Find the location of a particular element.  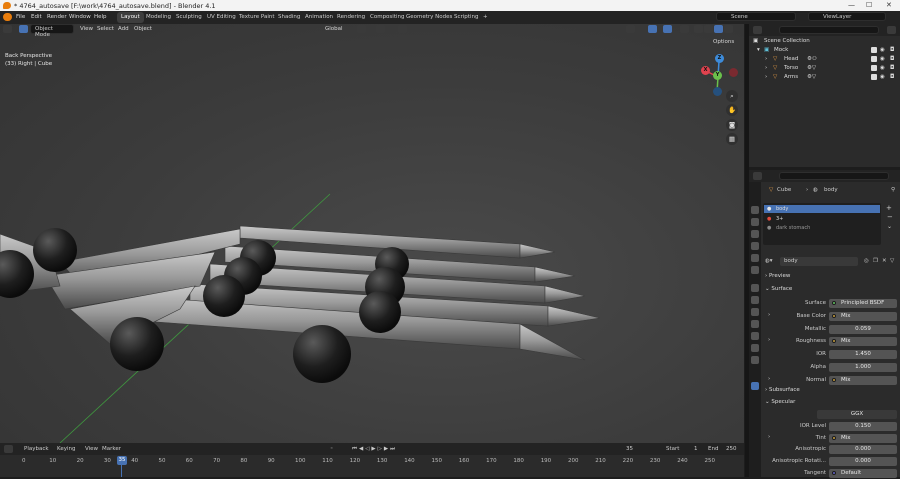

close-button: ✕ is located at coordinates (889, 5).